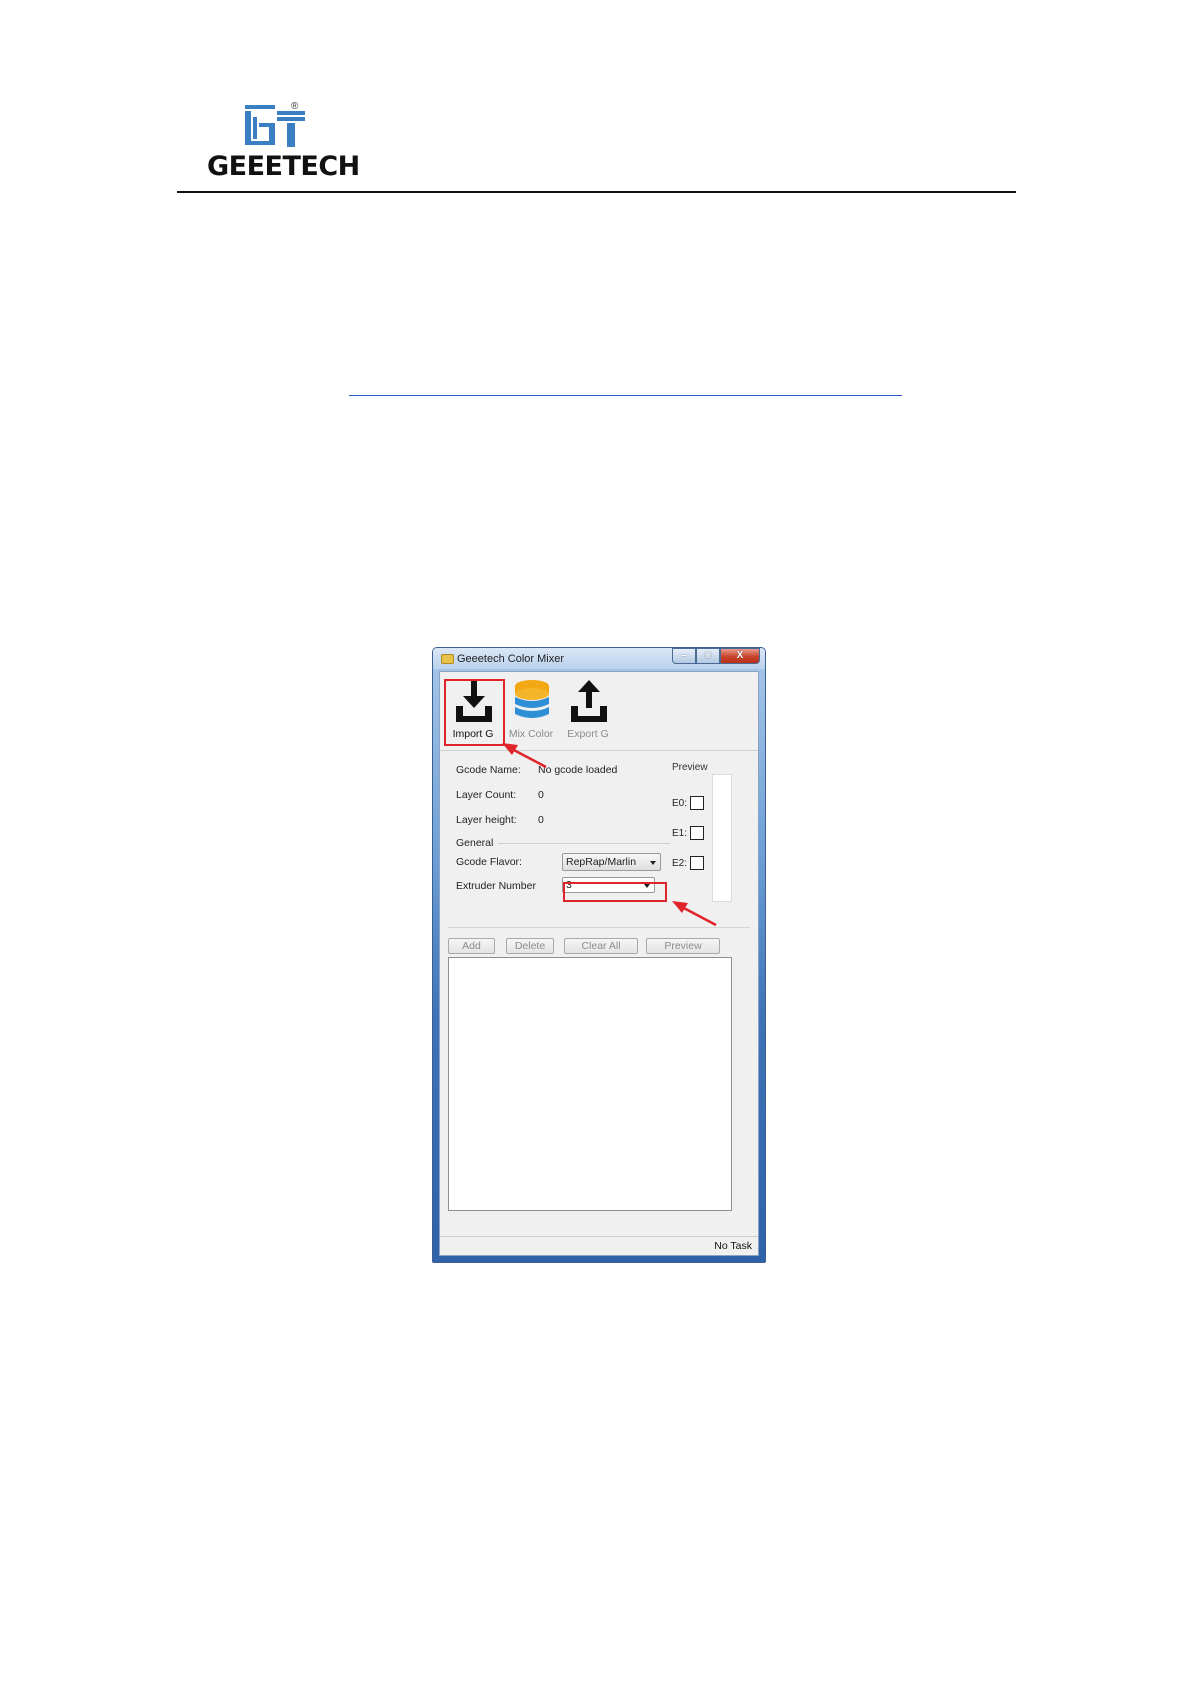 This screenshot has width=1191, height=1684. What do you see at coordinates (599, 658) in the screenshot?
I see `title-bar: Geeetech Color Mixer – □ X` at bounding box center [599, 658].